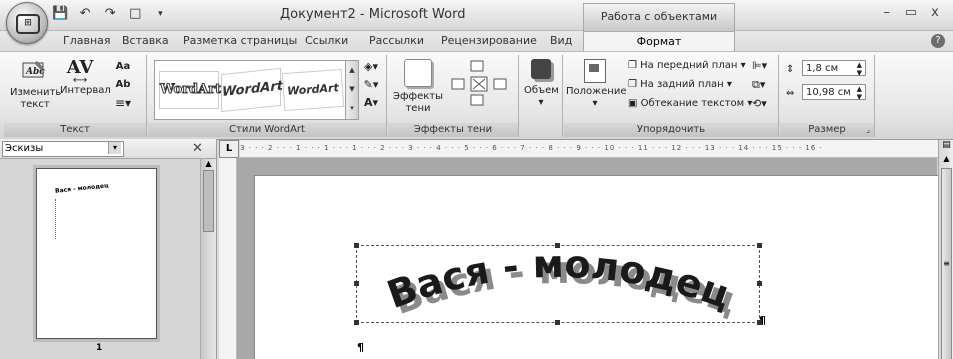  I want to click on paragraph-mark: ¶, so click(360, 347).